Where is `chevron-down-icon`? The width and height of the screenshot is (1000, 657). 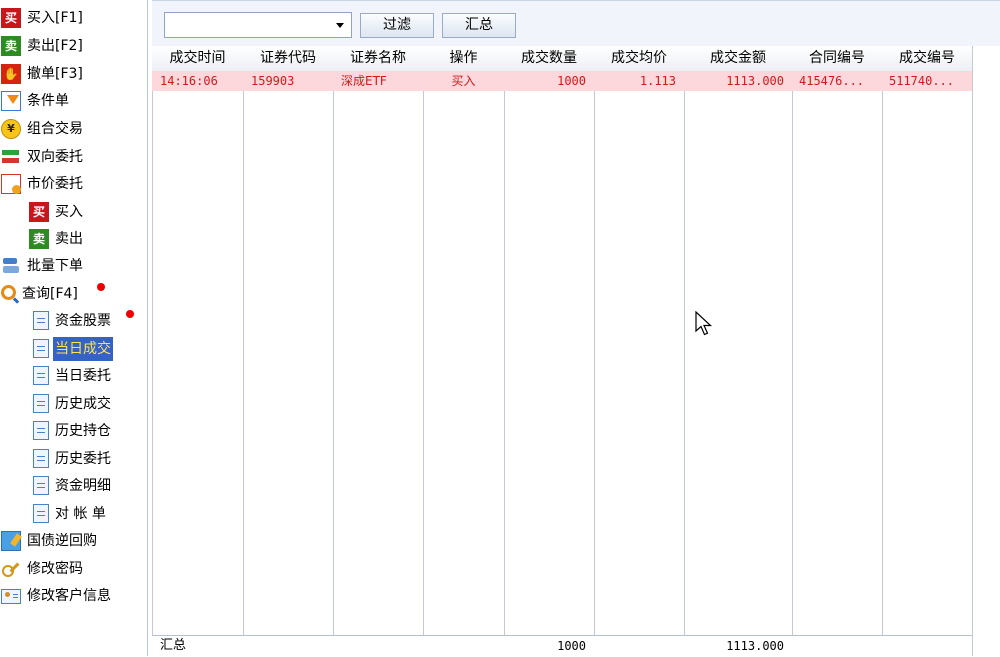
chevron-down-icon is located at coordinates (340, 25).